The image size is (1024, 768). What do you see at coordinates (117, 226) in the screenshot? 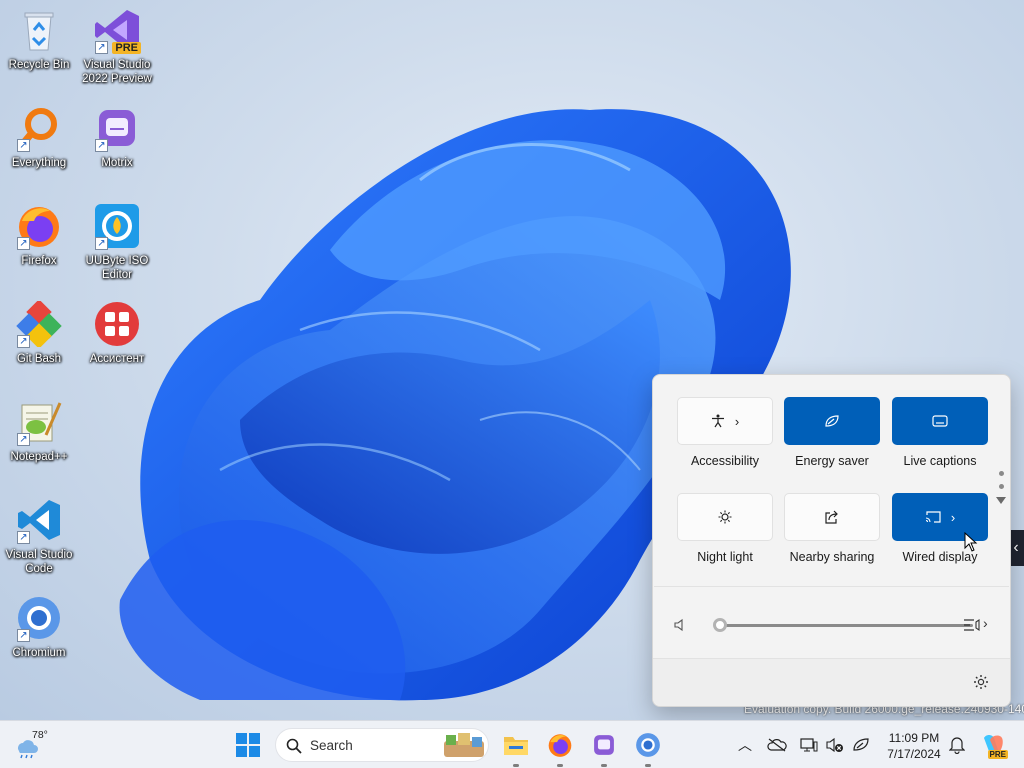
I see `uubyte-iso-editor-icon: ↗` at bounding box center [117, 226].